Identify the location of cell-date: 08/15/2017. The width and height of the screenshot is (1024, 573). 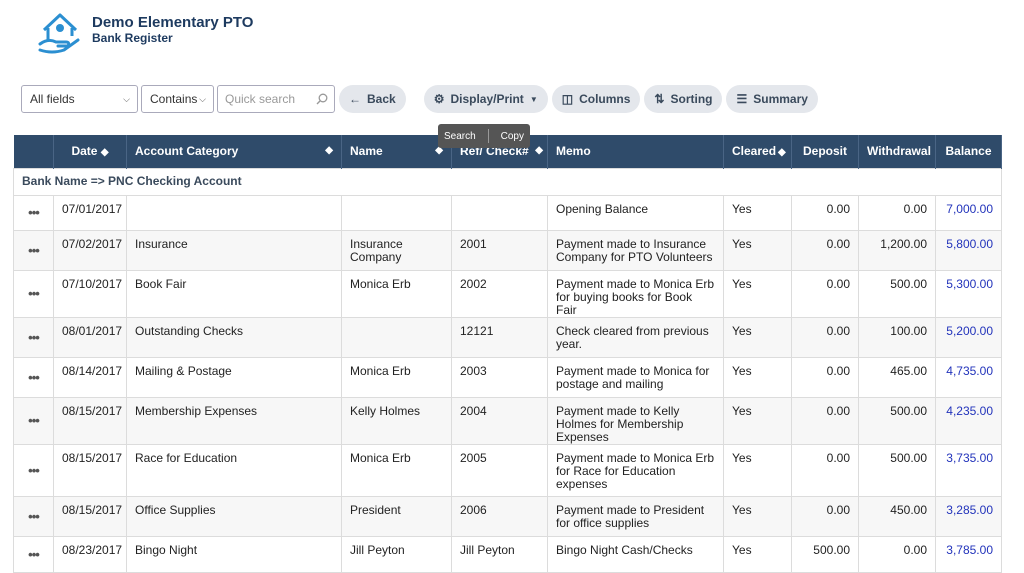
(90, 516).